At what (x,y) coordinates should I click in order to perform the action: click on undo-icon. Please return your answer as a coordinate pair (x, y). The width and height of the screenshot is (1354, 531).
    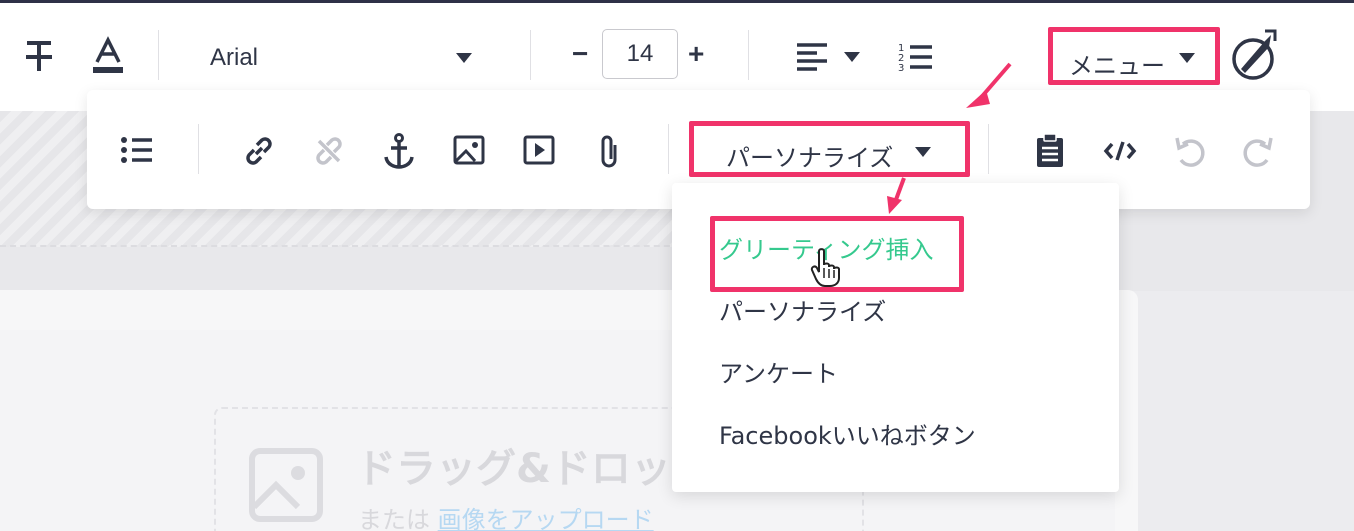
    Looking at the image, I should click on (1190, 151).